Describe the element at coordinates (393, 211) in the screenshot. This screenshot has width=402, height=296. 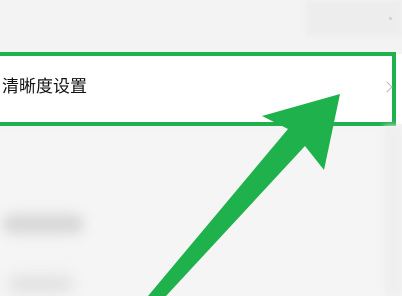
I see `right-side-fade` at that location.